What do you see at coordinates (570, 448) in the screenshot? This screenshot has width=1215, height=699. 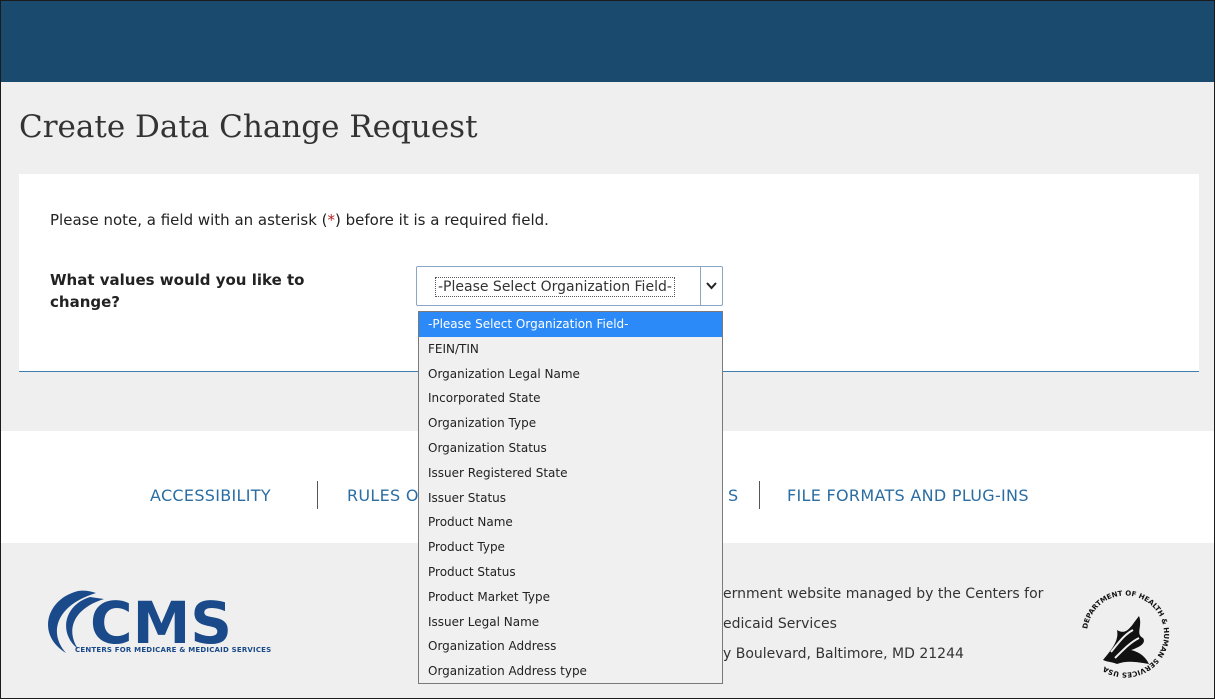 I see `dropdown-option: Organization Status` at bounding box center [570, 448].